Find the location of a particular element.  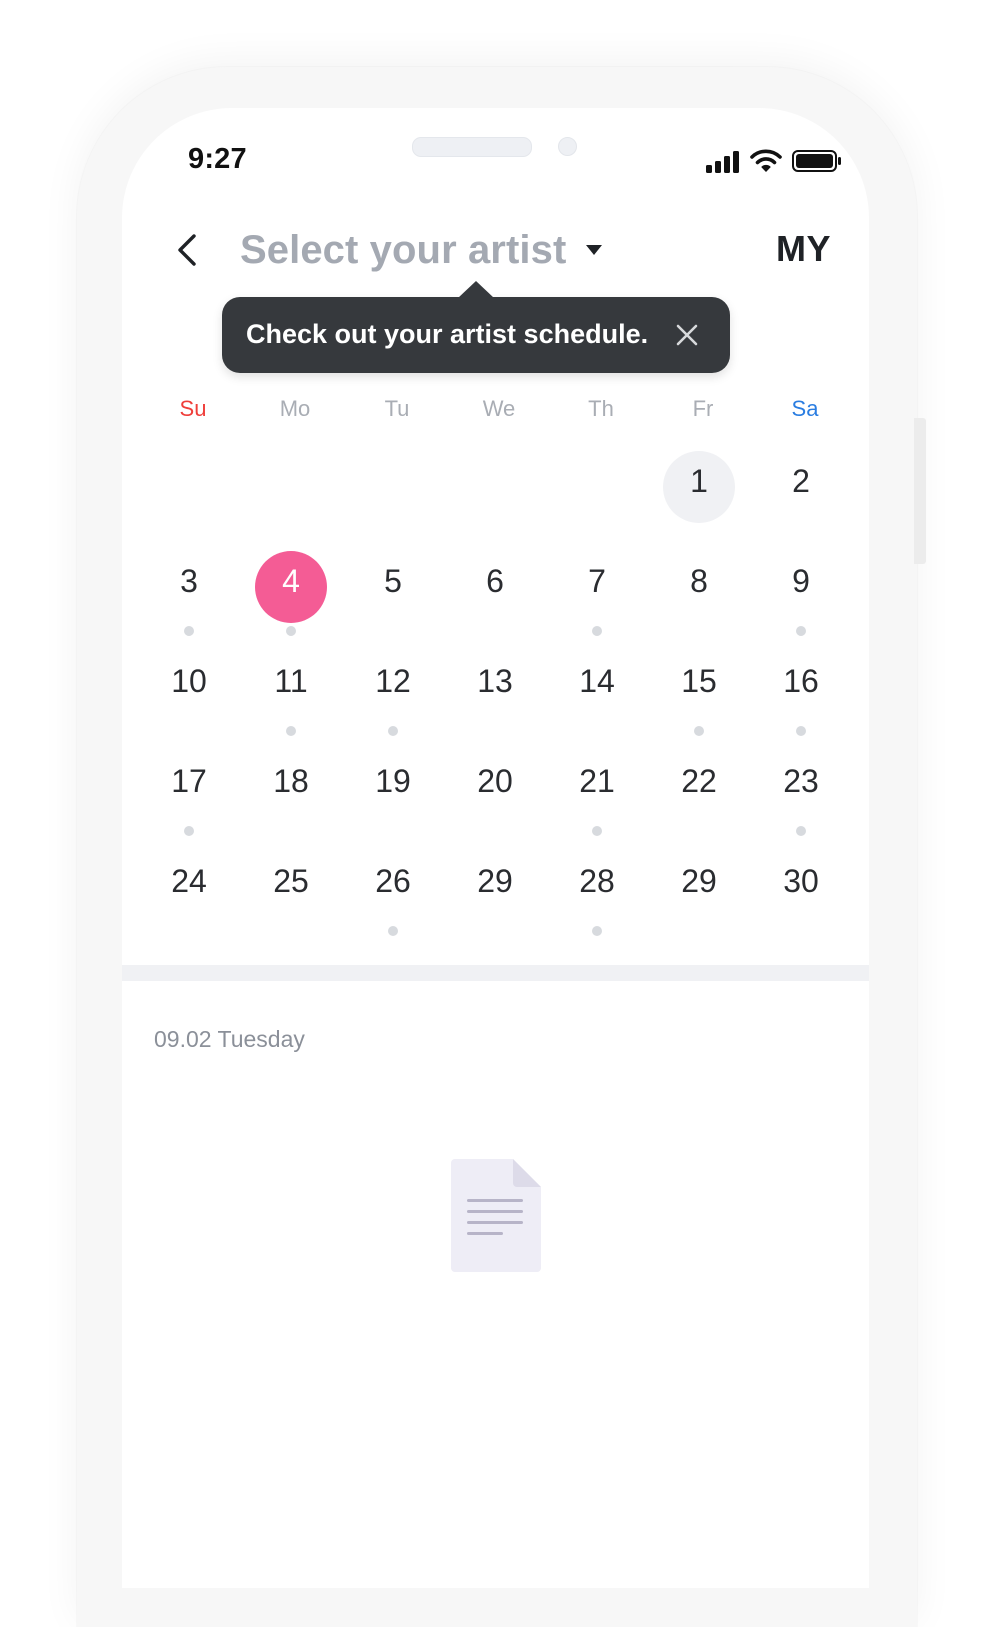

weekday-tuesday: Tu is located at coordinates (397, 408).